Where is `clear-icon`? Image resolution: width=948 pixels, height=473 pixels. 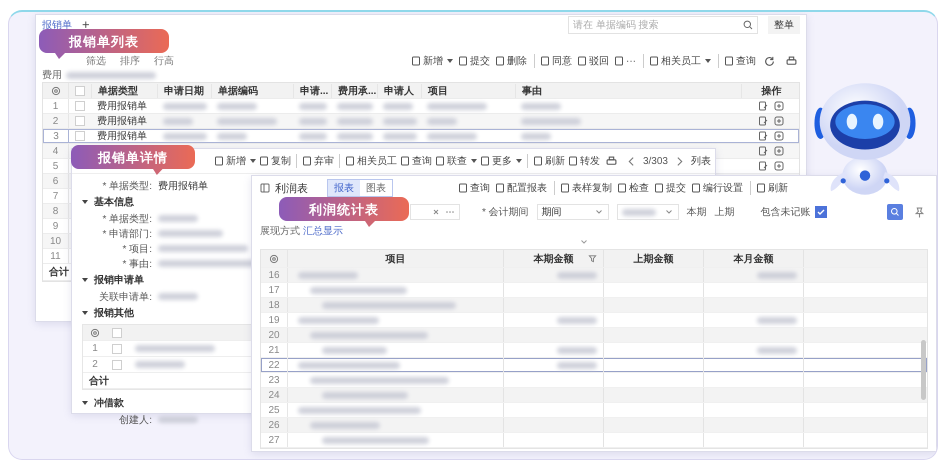 clear-icon is located at coordinates (436, 212).